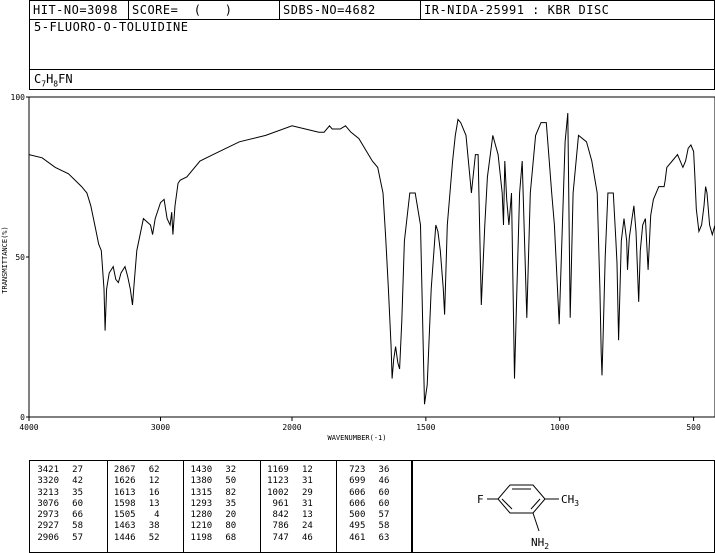 The height and width of the screenshot is (553, 715). I want to click on peak-wavenumber: 3213, so click(48, 492).